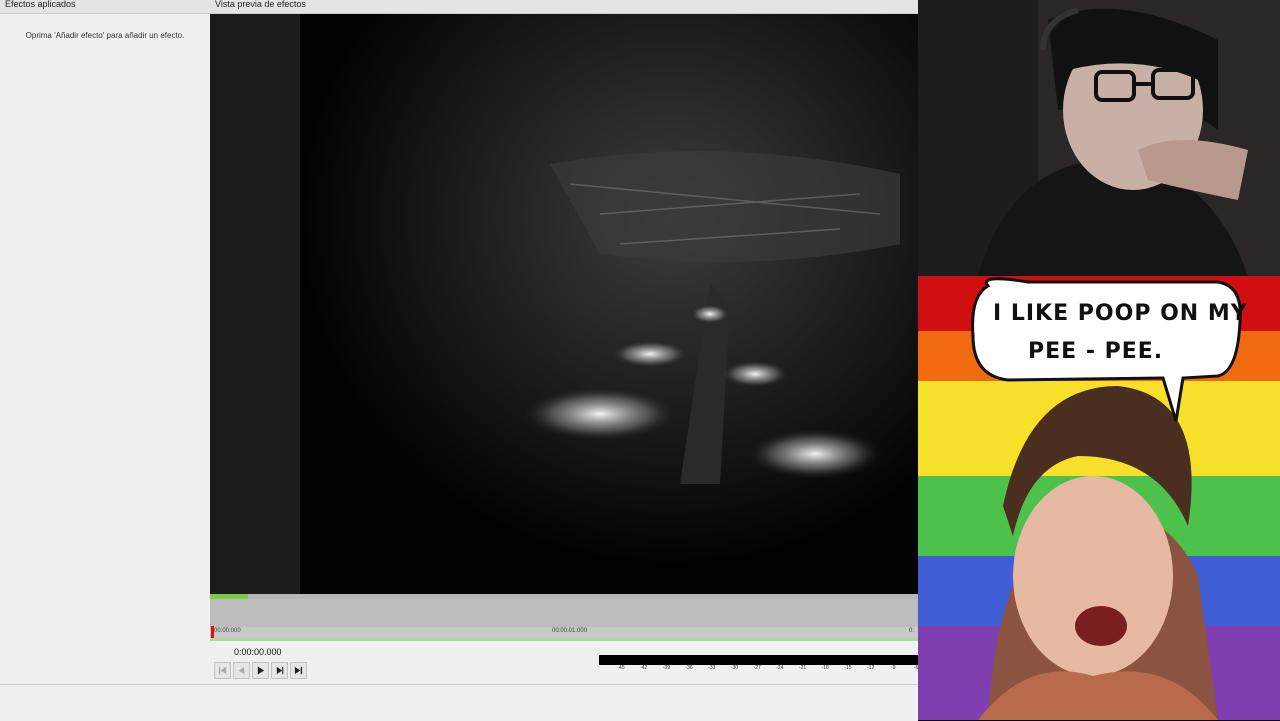  What do you see at coordinates (893, 668) in the screenshot?
I see `meter-scale-label: -9` at bounding box center [893, 668].